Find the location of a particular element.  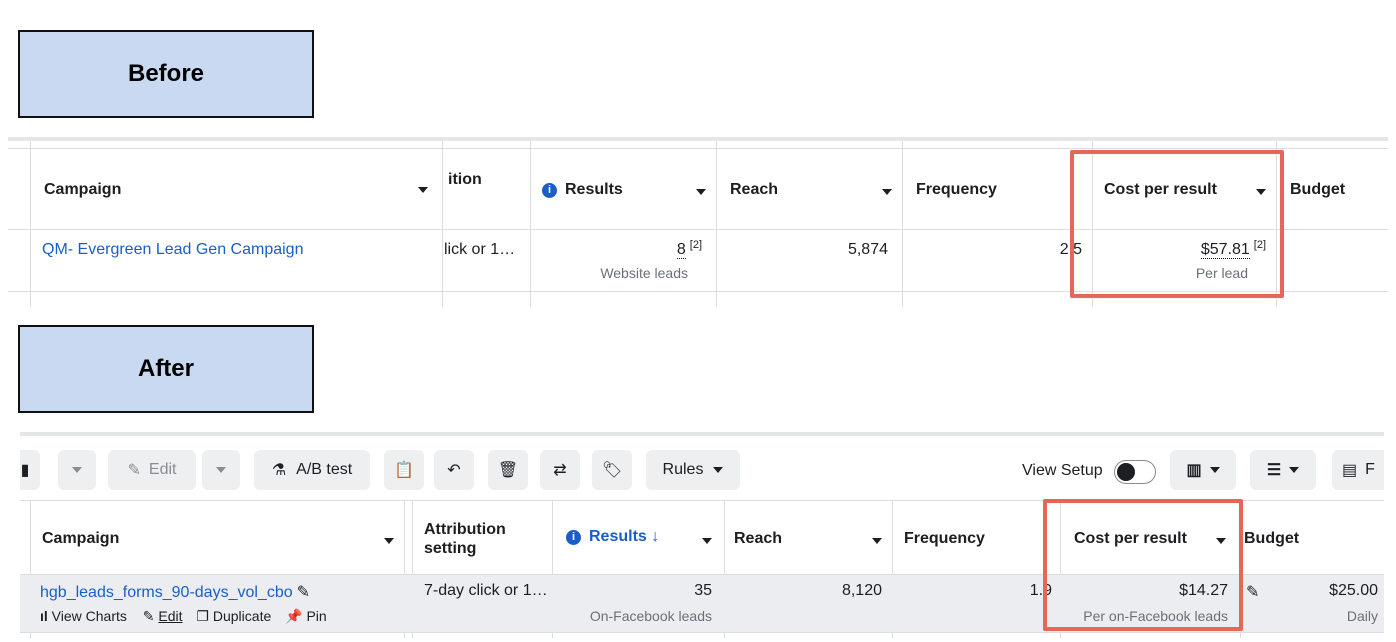

pin-link: 📌 Pin is located at coordinates (306, 616).